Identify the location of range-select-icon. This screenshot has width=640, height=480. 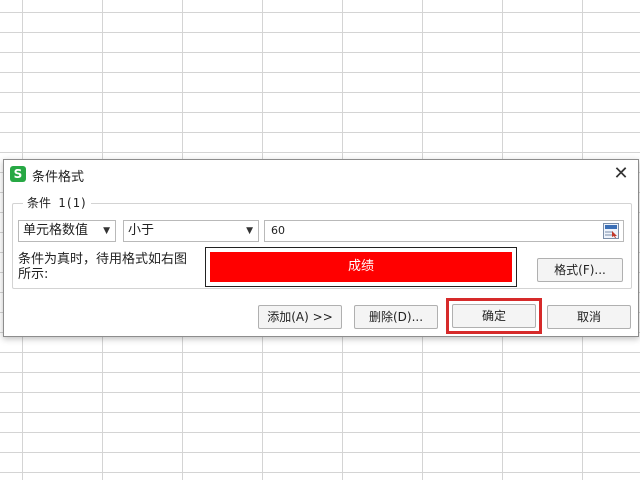
(611, 231).